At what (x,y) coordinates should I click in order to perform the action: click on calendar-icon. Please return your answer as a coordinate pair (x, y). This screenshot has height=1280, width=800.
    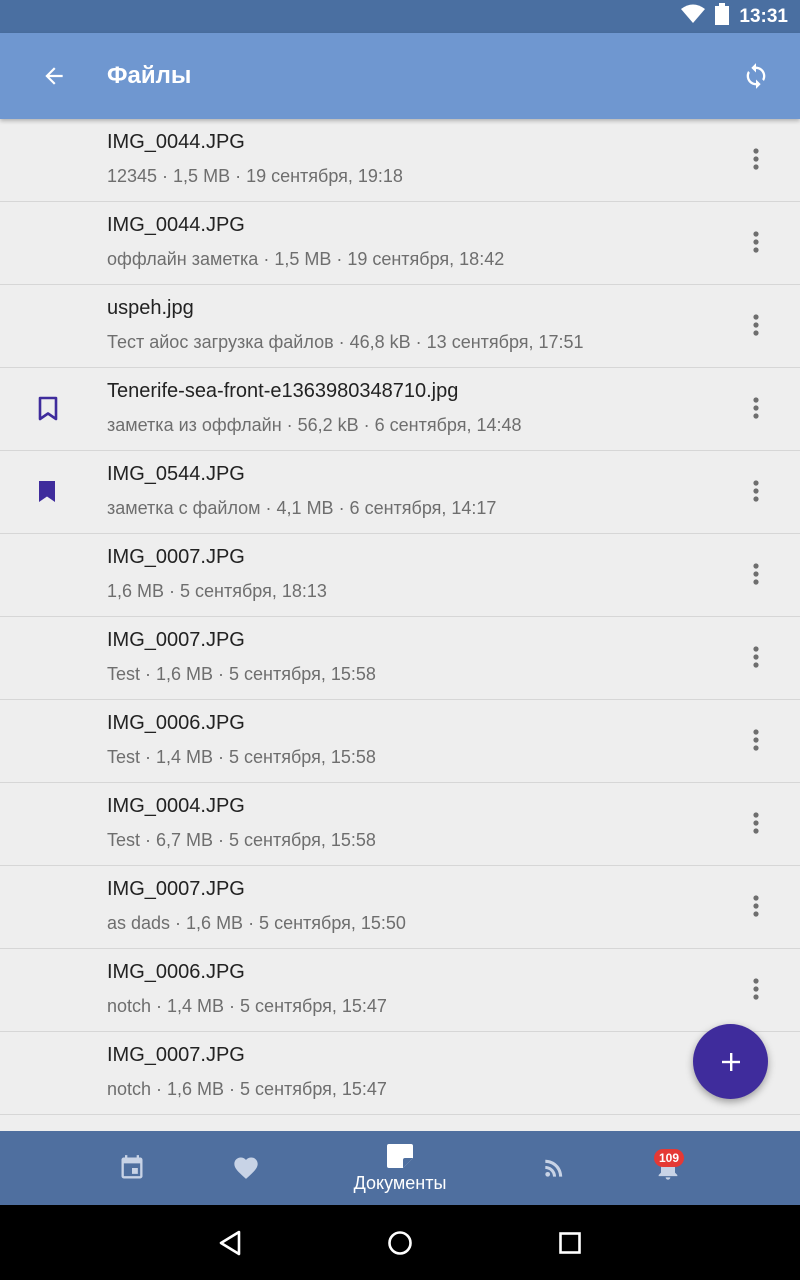
    Looking at the image, I should click on (132, 1167).